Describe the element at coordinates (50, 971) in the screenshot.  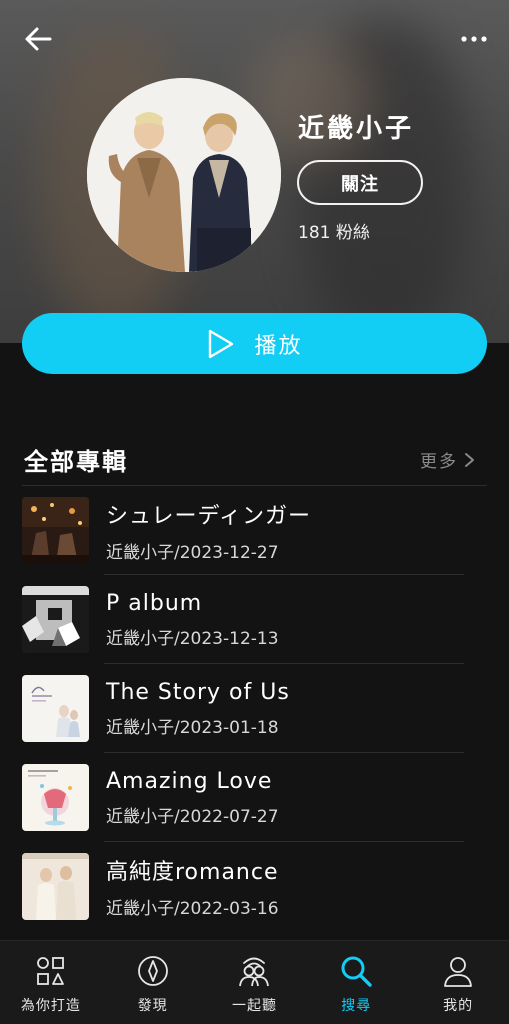
I see `shapes-icon` at that location.